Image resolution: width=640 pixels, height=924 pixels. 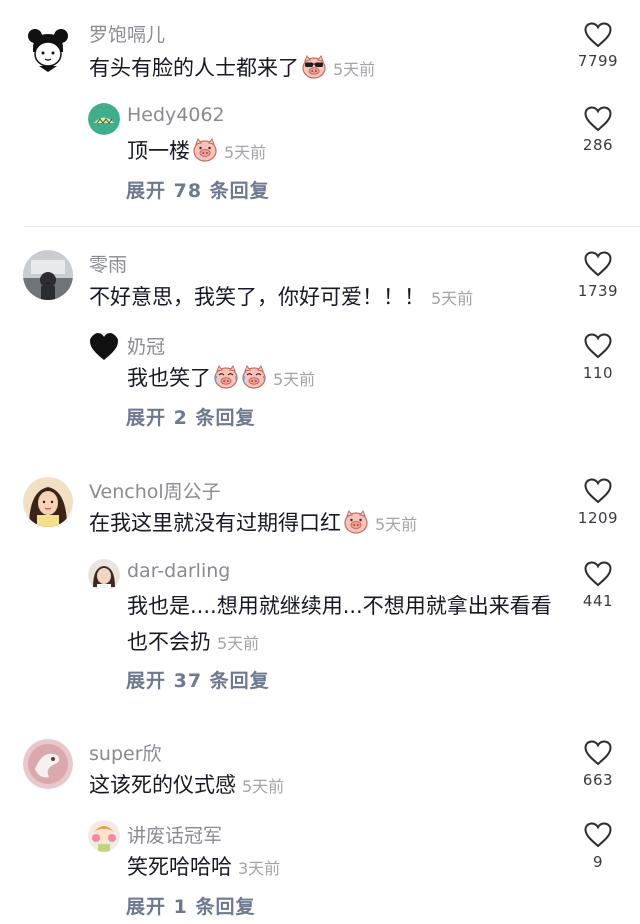 What do you see at coordinates (598, 145) in the screenshot?
I see `like-count: 286` at bounding box center [598, 145].